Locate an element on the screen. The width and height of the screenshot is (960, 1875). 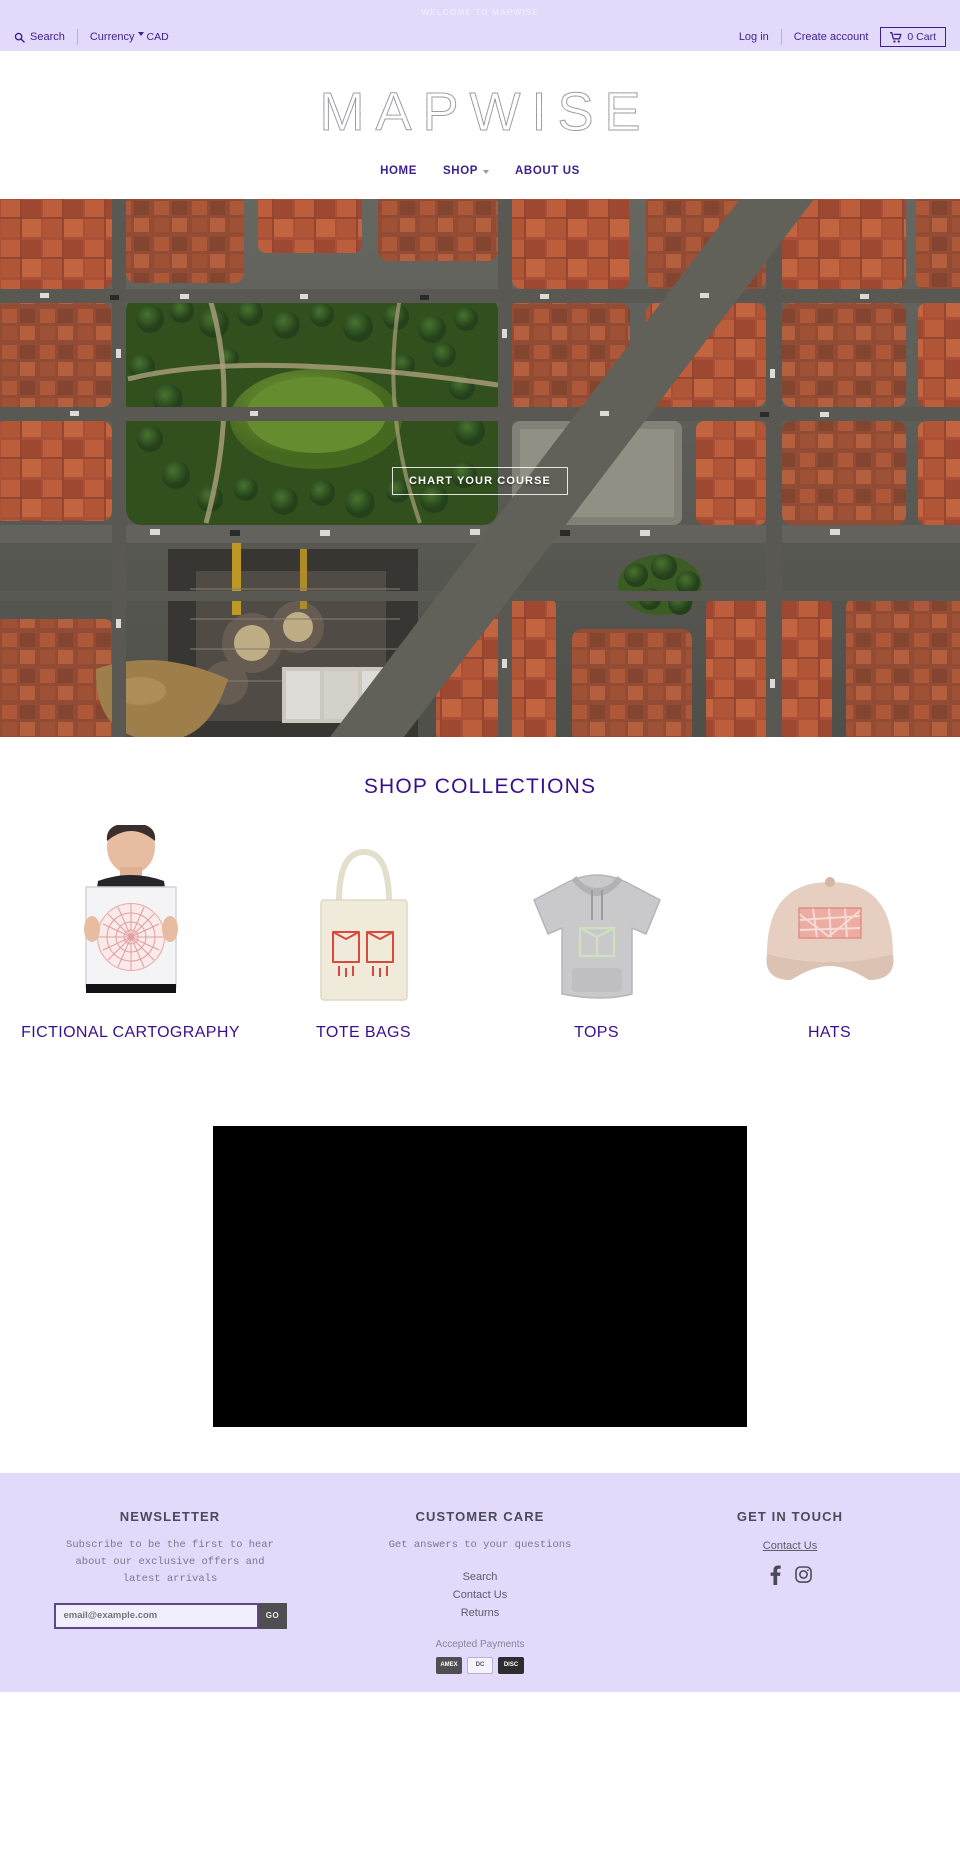
accepted-payments-label: Accepted Payments is located at coordinates (480, 1644).